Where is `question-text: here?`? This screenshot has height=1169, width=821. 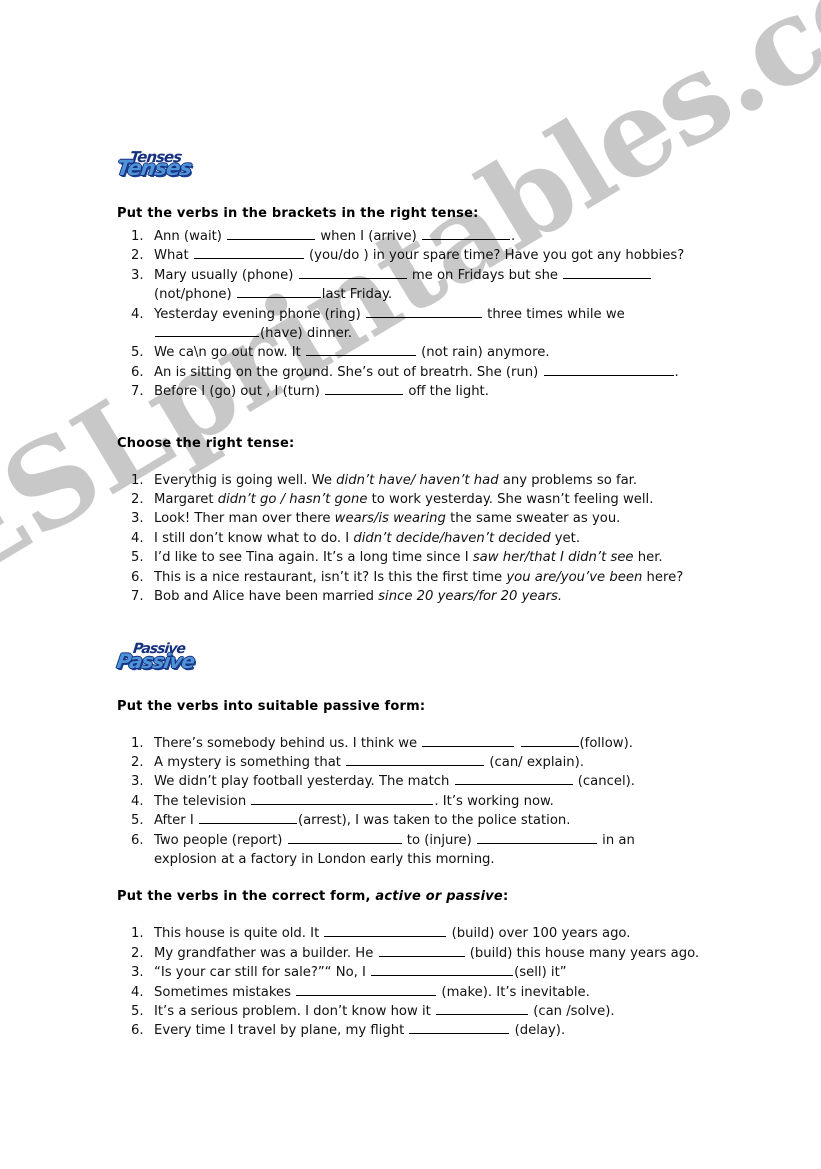
question-text: here? is located at coordinates (663, 577).